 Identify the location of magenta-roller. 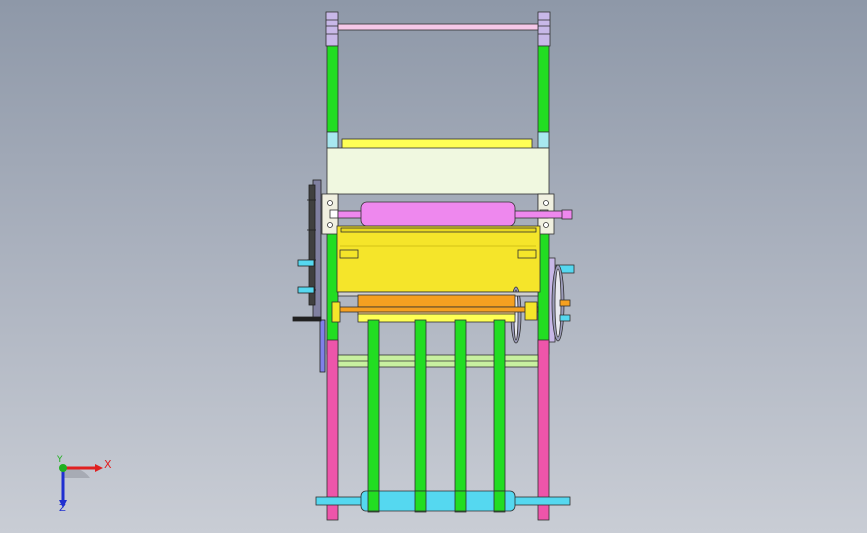
(455, 214).